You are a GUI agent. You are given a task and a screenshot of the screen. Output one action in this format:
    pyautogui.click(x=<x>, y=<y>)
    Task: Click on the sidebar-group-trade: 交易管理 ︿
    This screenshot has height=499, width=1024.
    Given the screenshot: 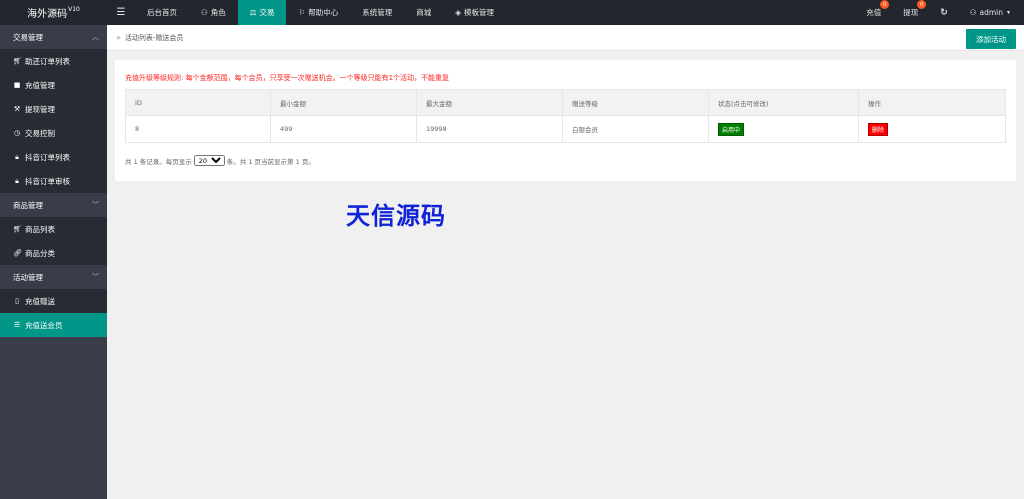 What is the action you would take?
    pyautogui.click(x=53, y=37)
    